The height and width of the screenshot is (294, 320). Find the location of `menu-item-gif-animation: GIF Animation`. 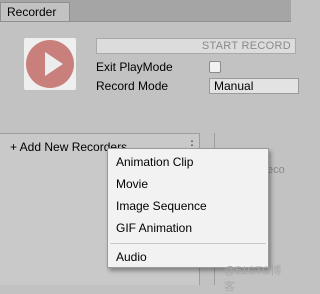

menu-item-gif-animation: GIF Animation is located at coordinates (154, 228).